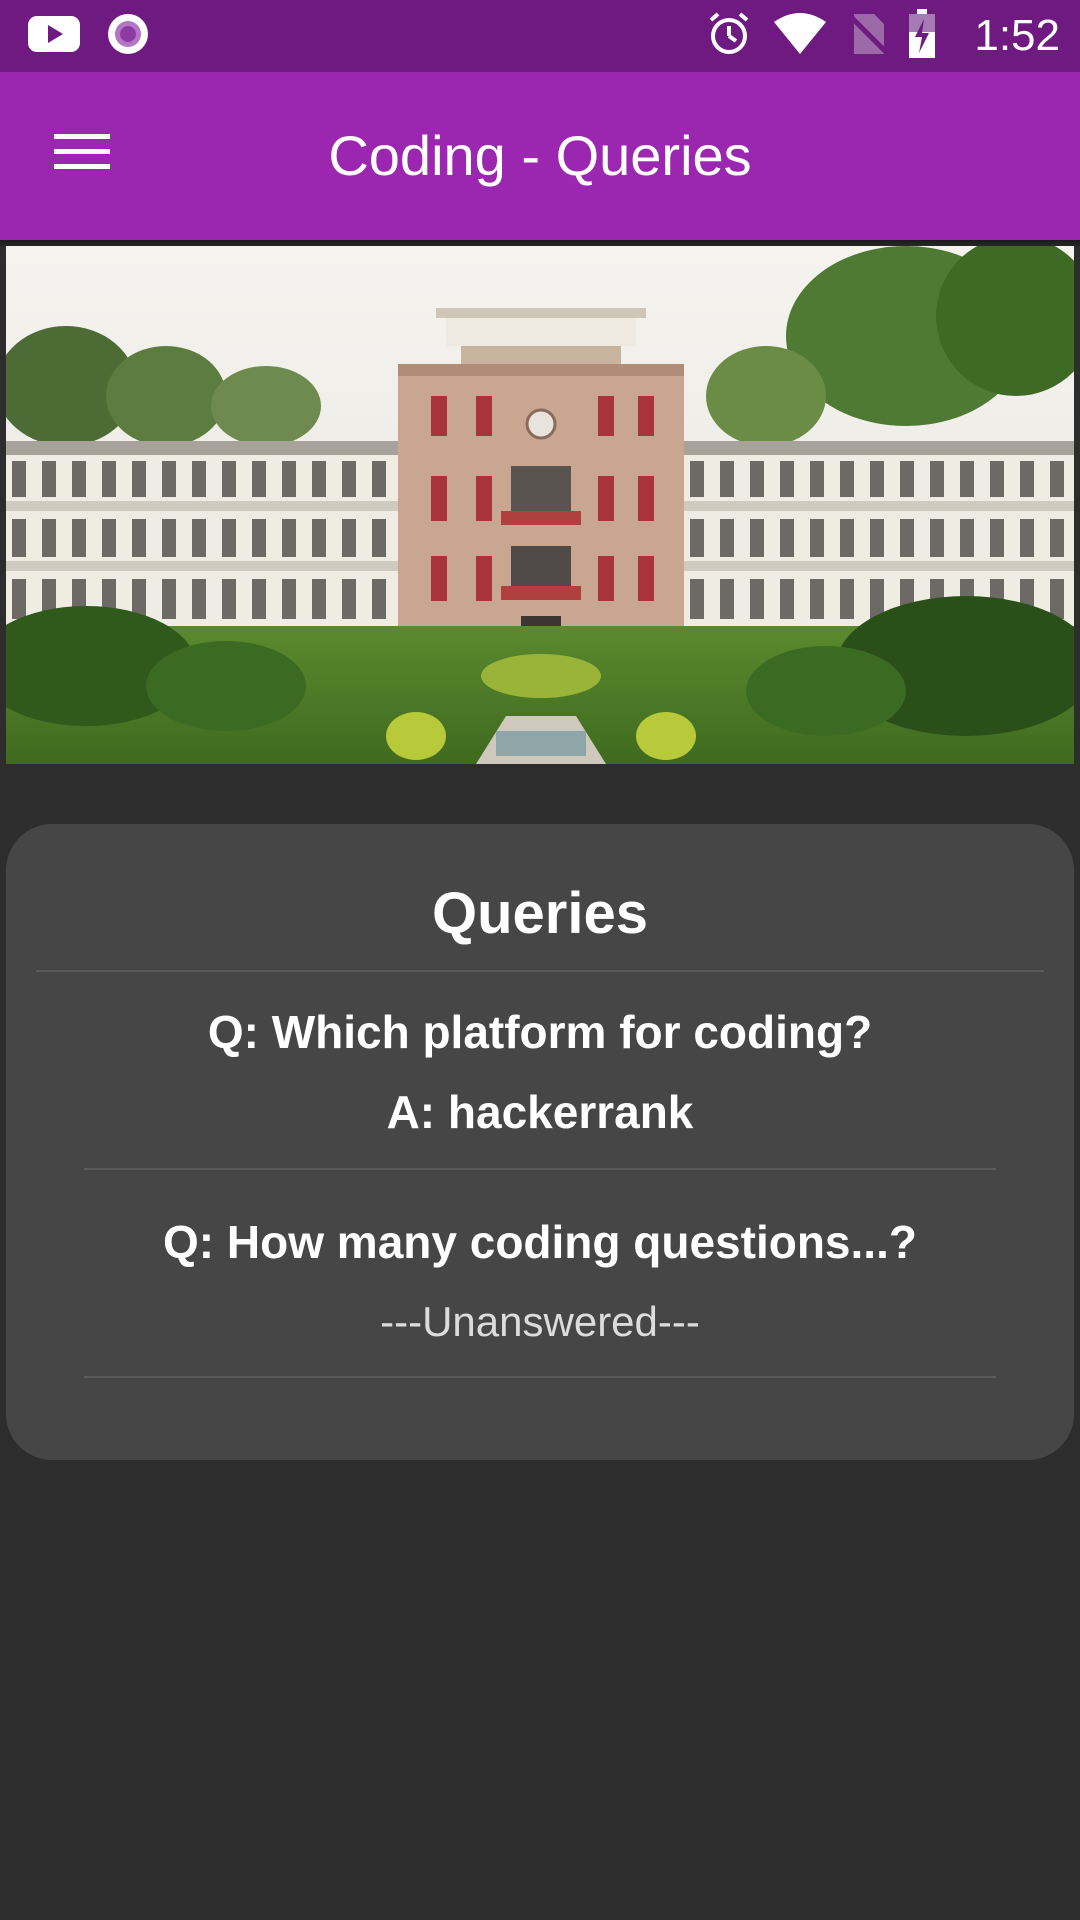 The width and height of the screenshot is (1080, 1920). What do you see at coordinates (540, 1321) in the screenshot?
I see `unanswered-text: ---Unanswered---` at bounding box center [540, 1321].